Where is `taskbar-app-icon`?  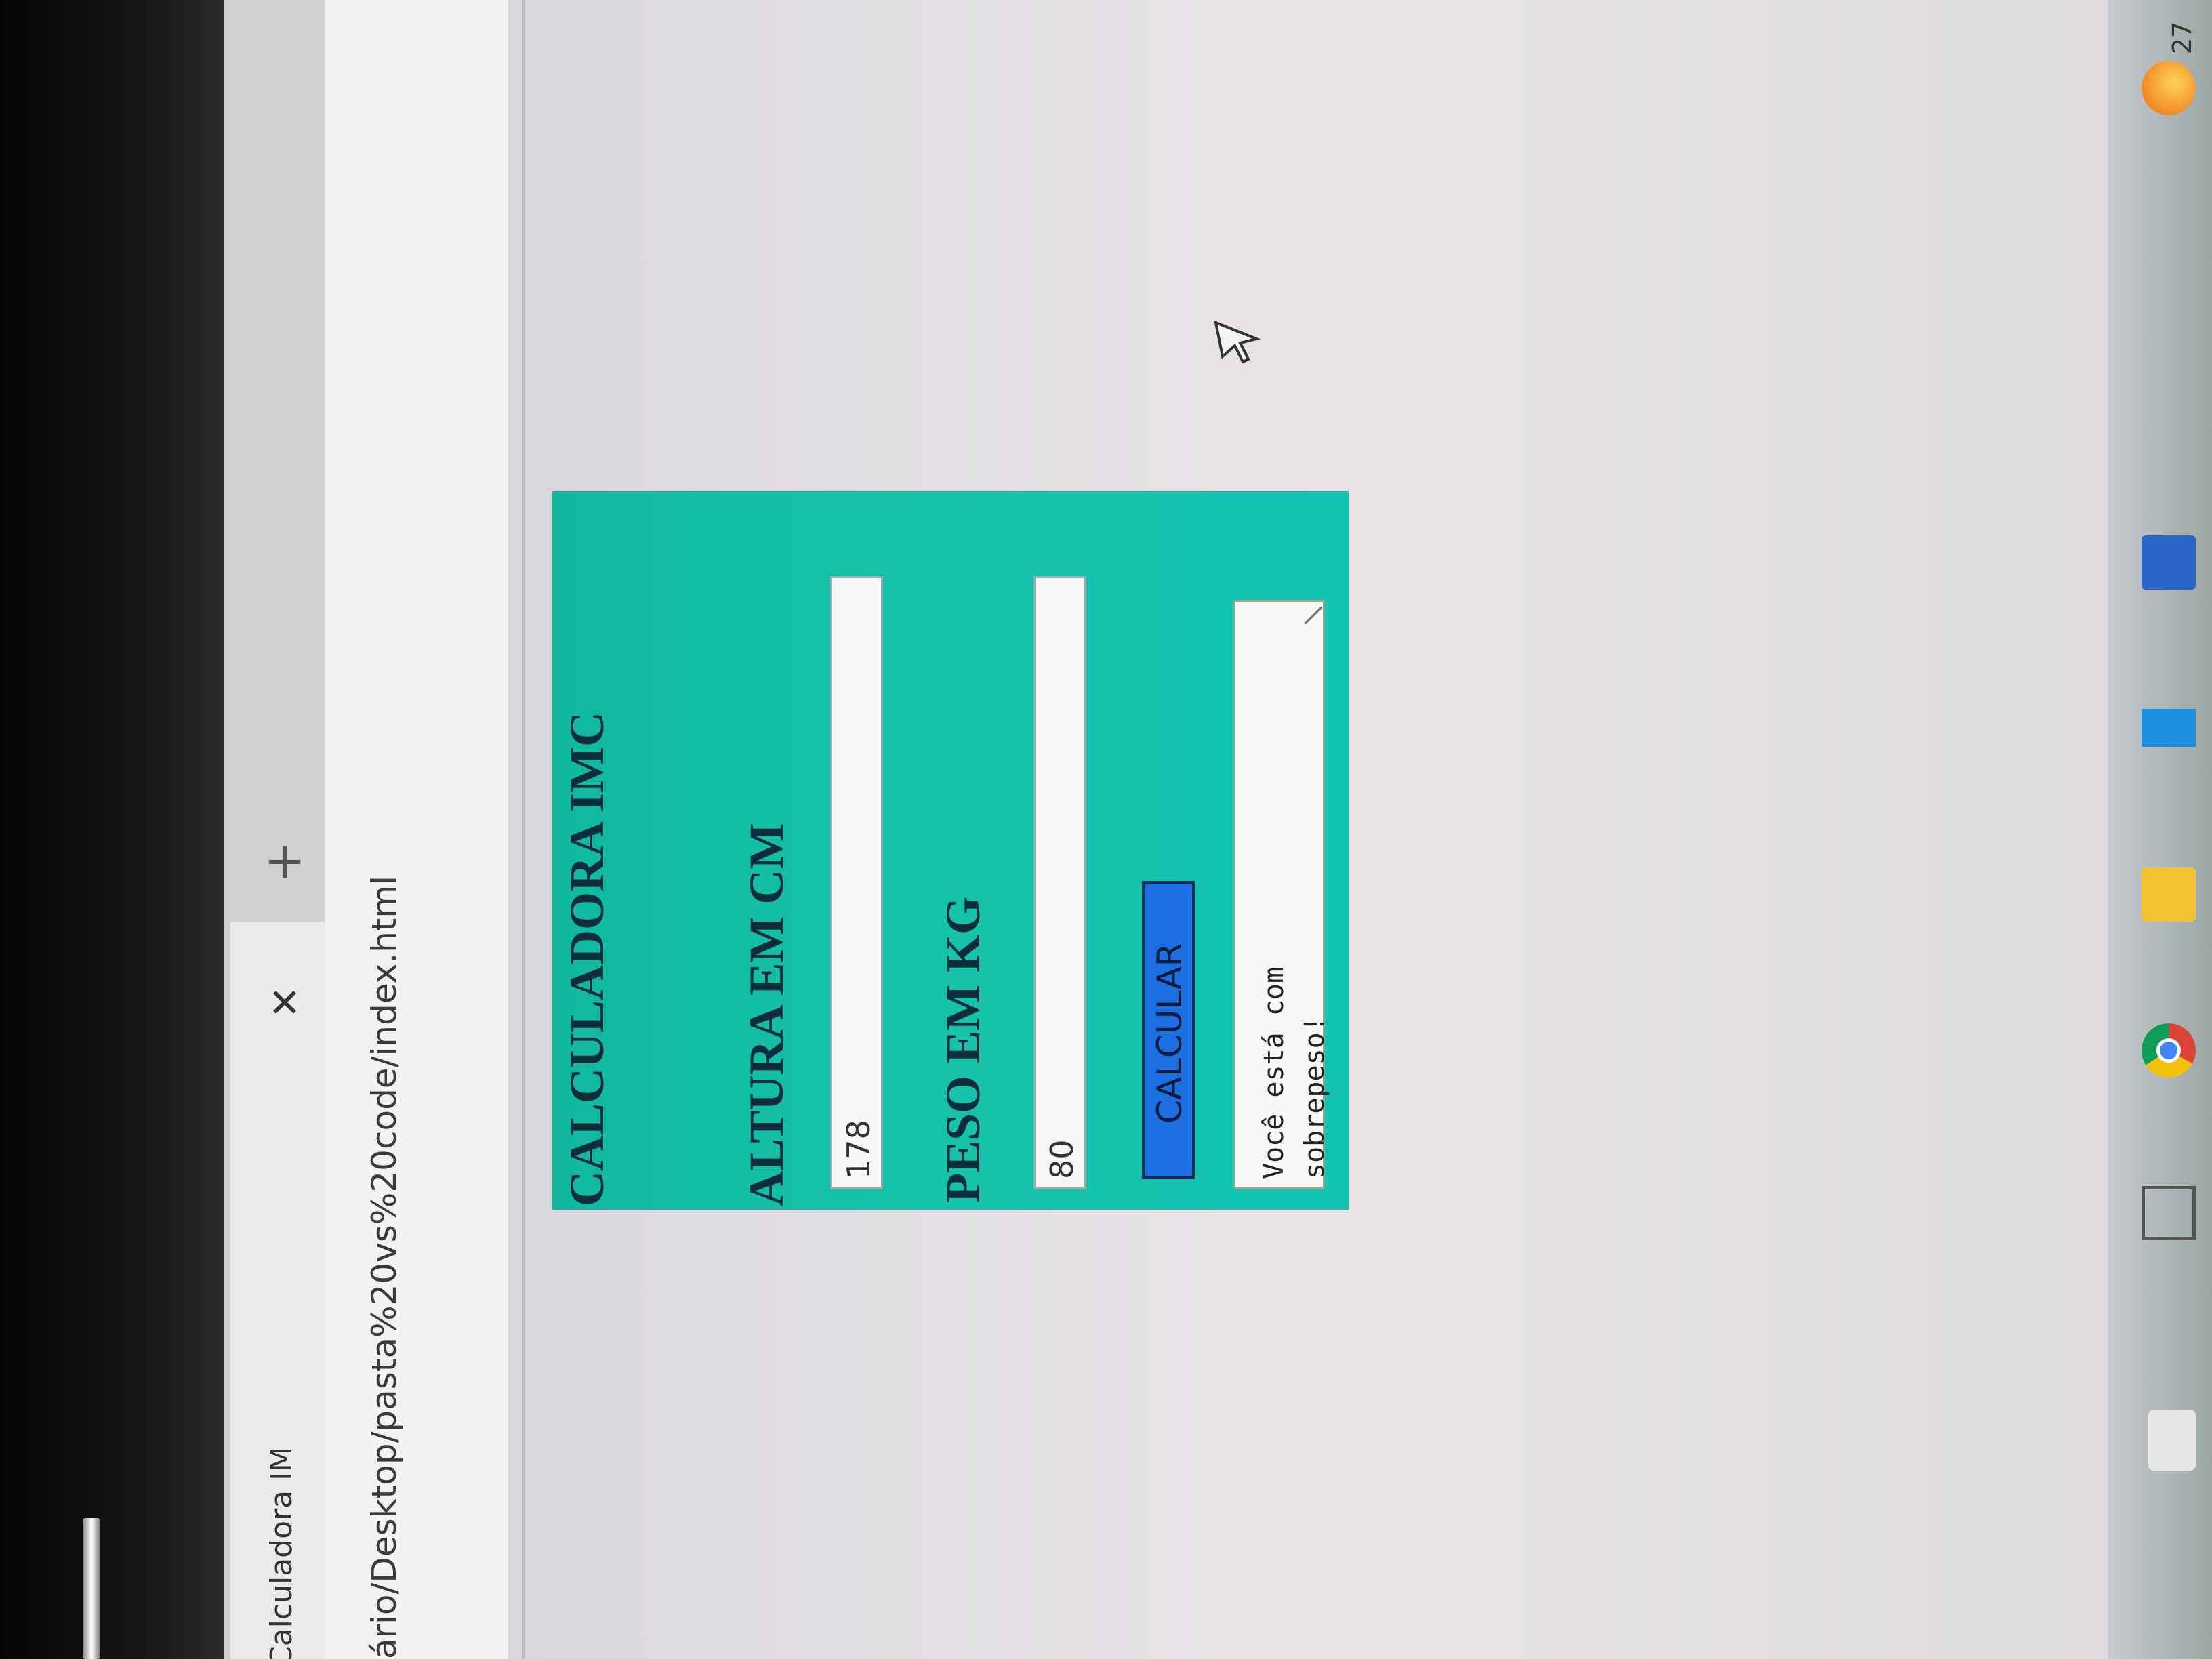
taskbar-app-icon is located at coordinates (2169, 88).